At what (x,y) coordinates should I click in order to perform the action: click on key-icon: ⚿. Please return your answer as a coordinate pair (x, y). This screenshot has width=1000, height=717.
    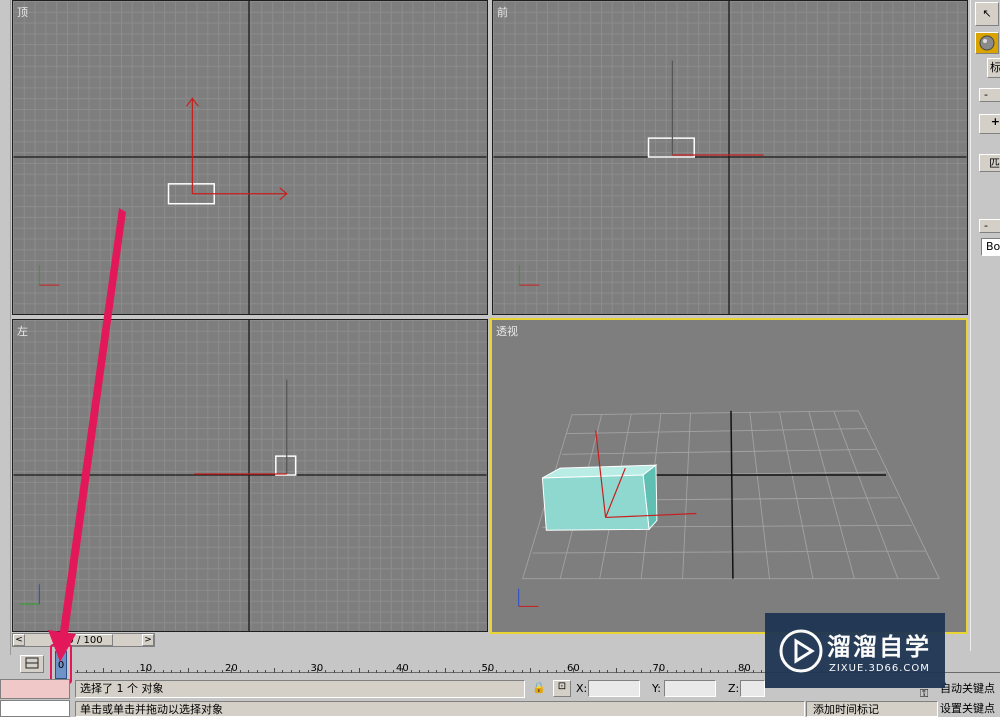
    Looking at the image, I should click on (924, 694).